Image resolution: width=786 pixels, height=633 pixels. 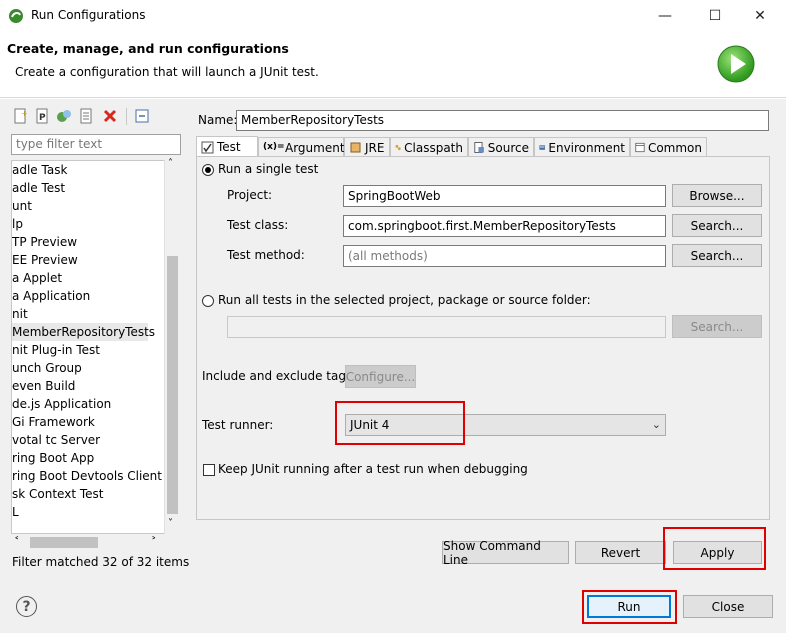 I want to click on help-icon: ?, so click(x=26, y=606).